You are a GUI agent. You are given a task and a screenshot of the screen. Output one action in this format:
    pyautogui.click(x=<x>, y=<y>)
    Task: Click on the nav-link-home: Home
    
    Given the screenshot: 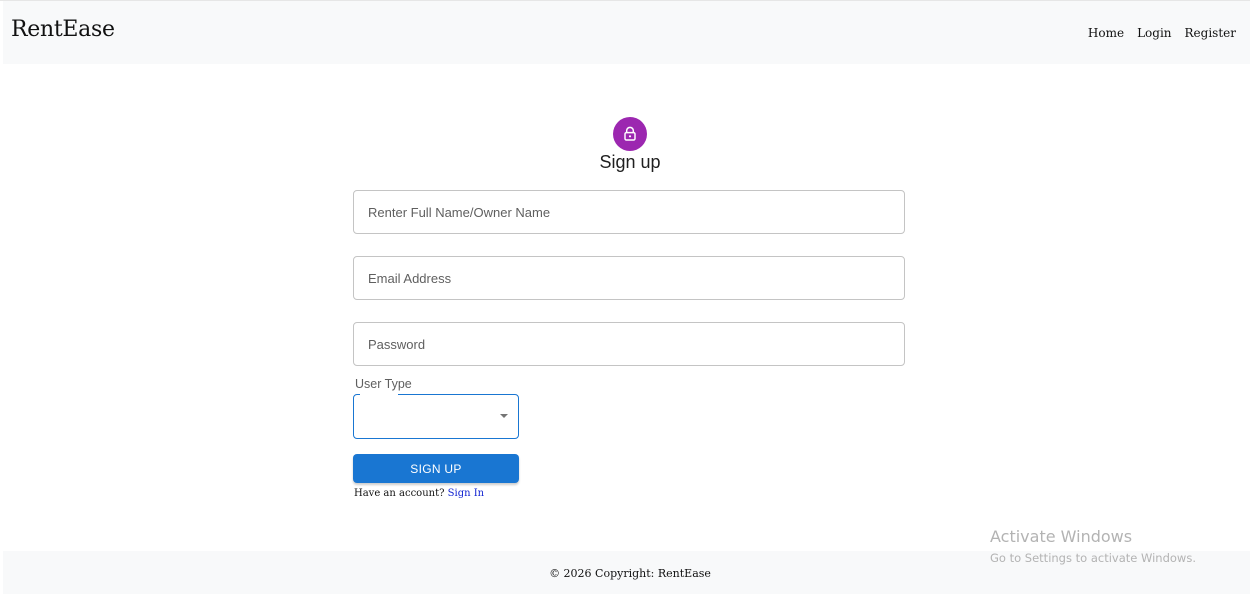 What is the action you would take?
    pyautogui.click(x=1106, y=33)
    